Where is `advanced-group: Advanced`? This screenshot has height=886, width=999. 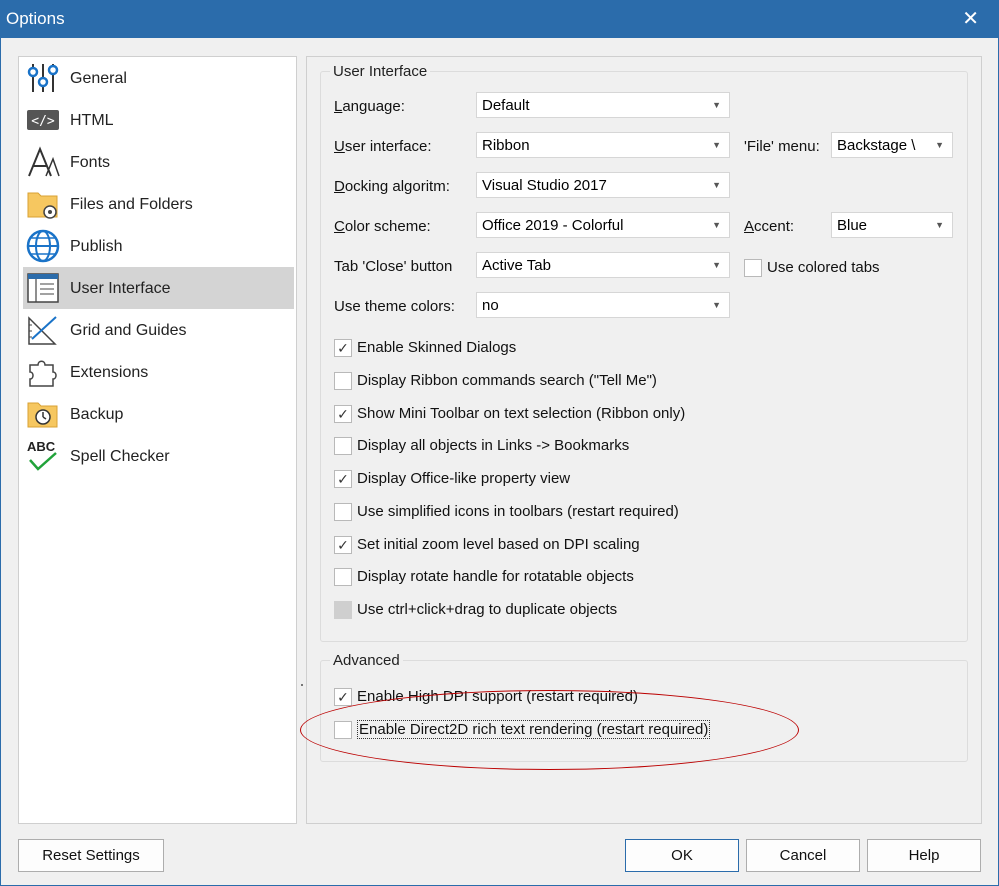
advanced-group: Advanced is located at coordinates (644, 707).